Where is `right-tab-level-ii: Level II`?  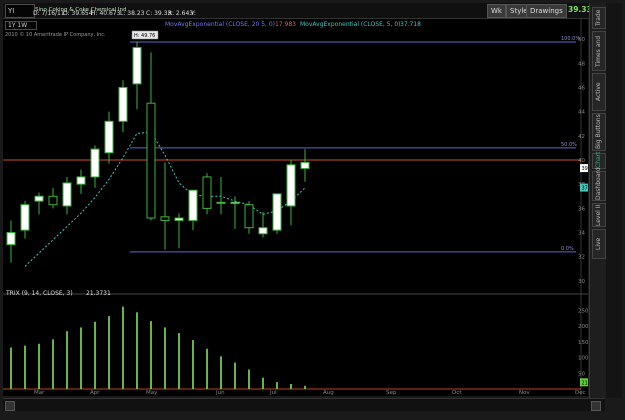
right-tab-level-ii: Level II is located at coordinates (599, 215).